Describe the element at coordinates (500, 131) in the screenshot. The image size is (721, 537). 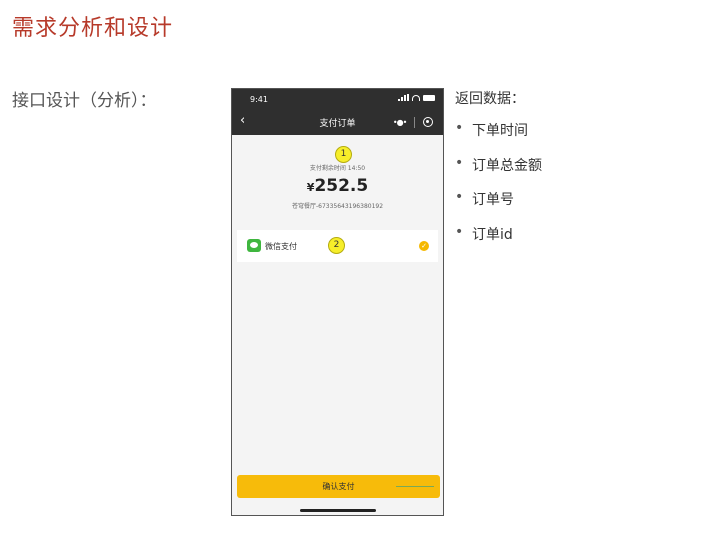
I see `field-name: 下单时间` at that location.